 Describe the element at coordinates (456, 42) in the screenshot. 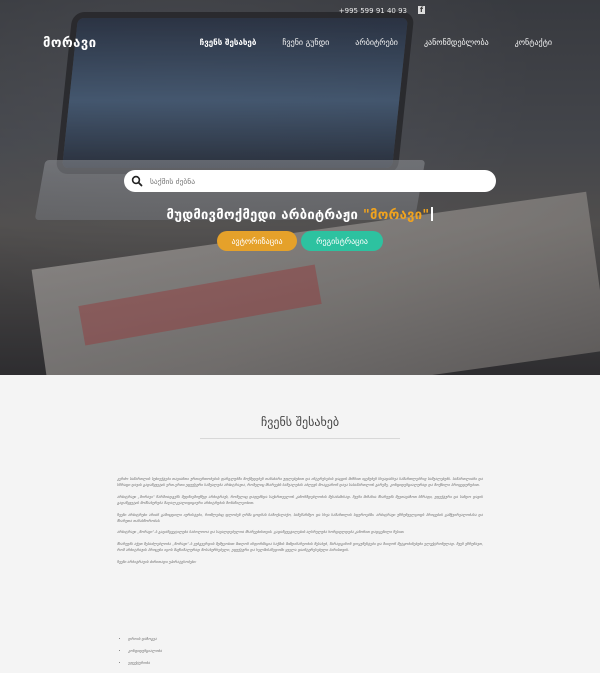

I see `nav-item-legislation: კანონმდებლობა` at that location.